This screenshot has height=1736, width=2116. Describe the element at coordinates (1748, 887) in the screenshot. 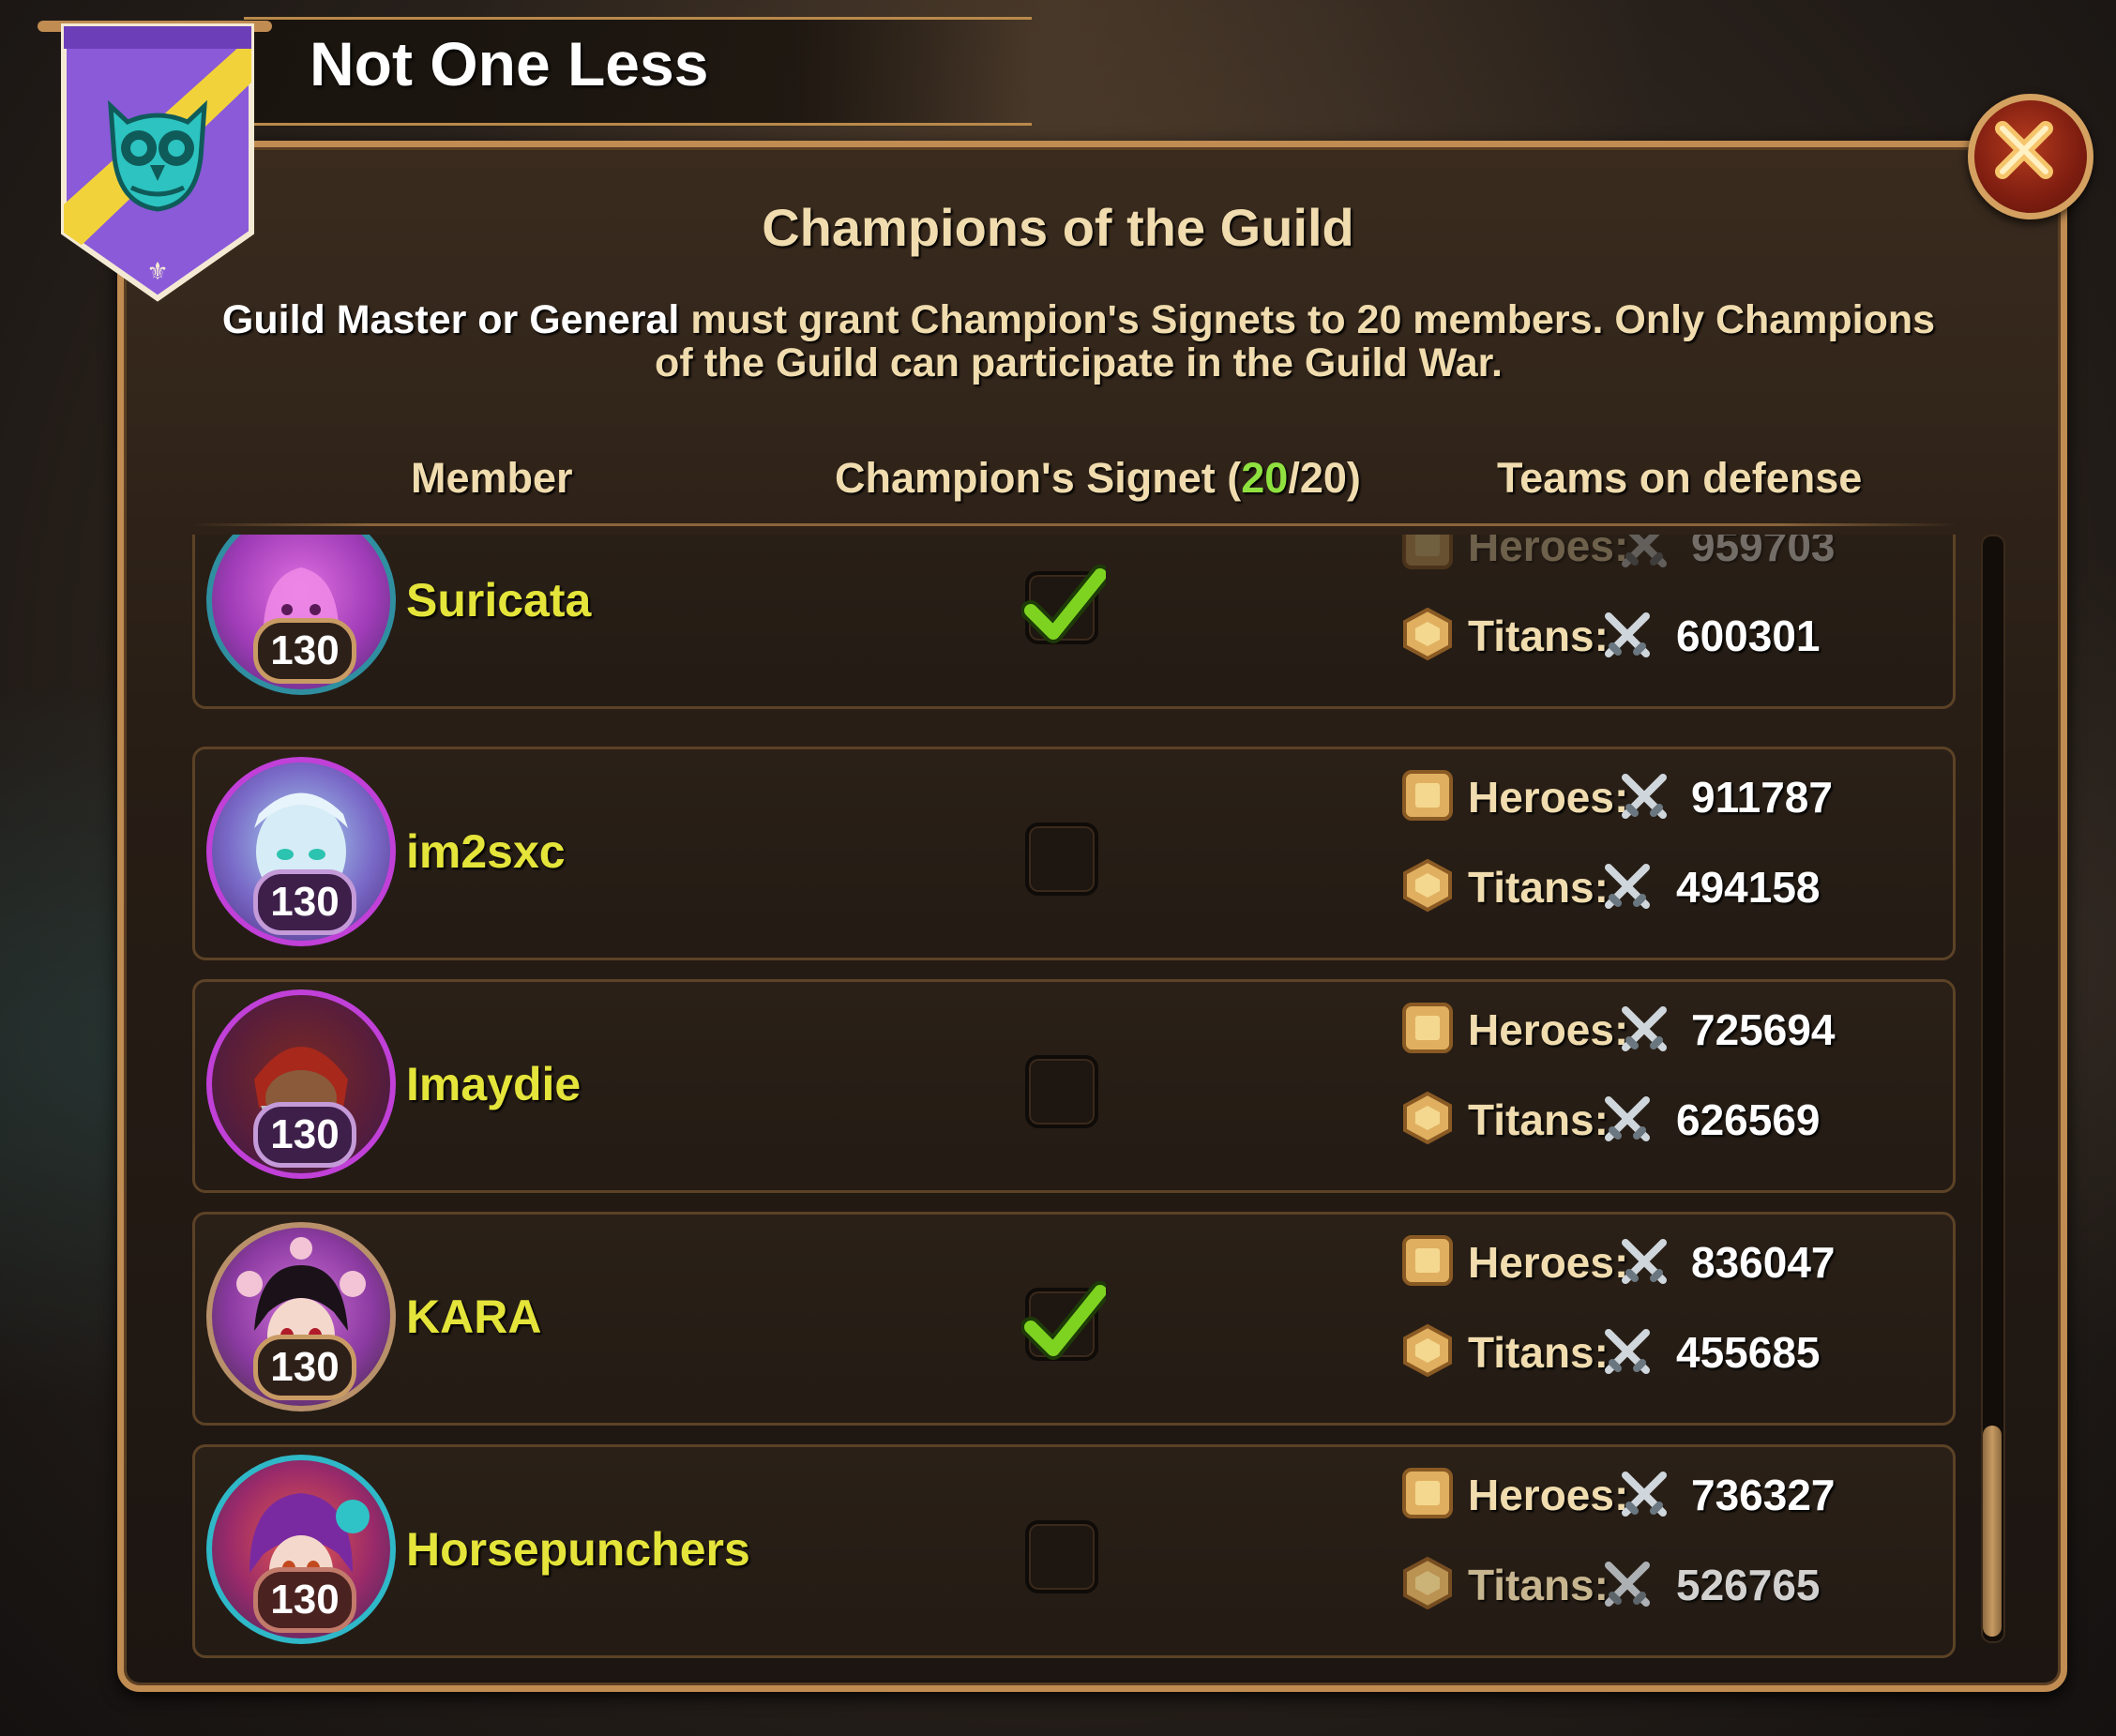

I see `titans-power: 494158` at that location.